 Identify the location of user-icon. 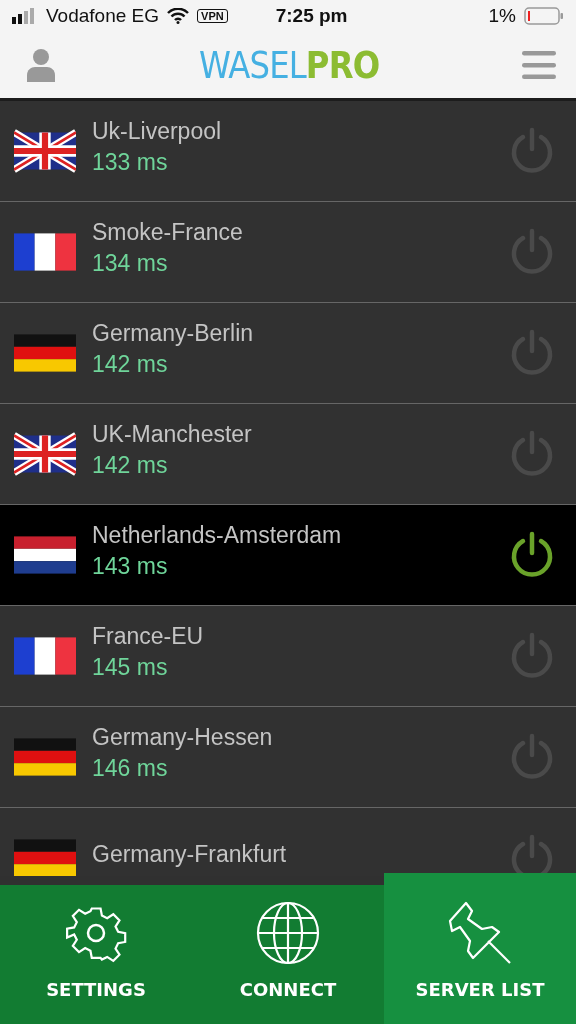
(41, 65).